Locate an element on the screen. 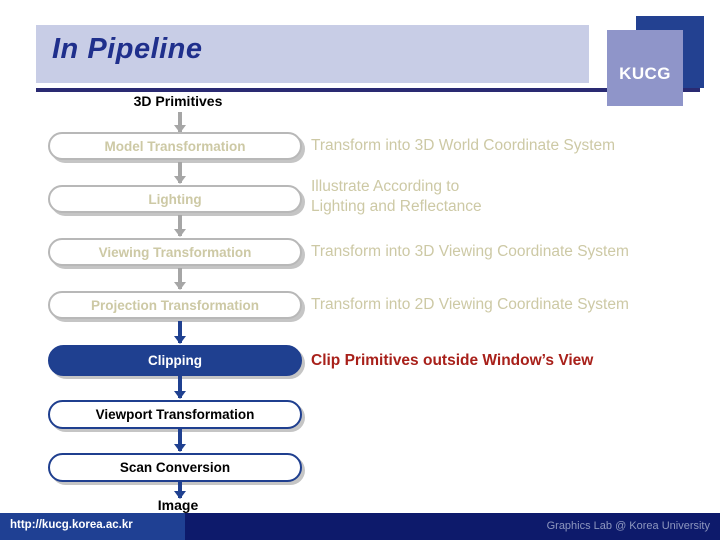  footer-url-text: http://kucg.korea.ac.kr is located at coordinates (71, 525).